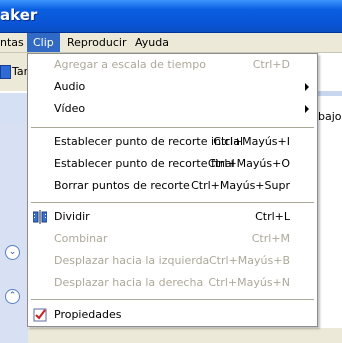 The image size is (342, 343). I want to click on menu-clip: Clip, so click(43, 42).